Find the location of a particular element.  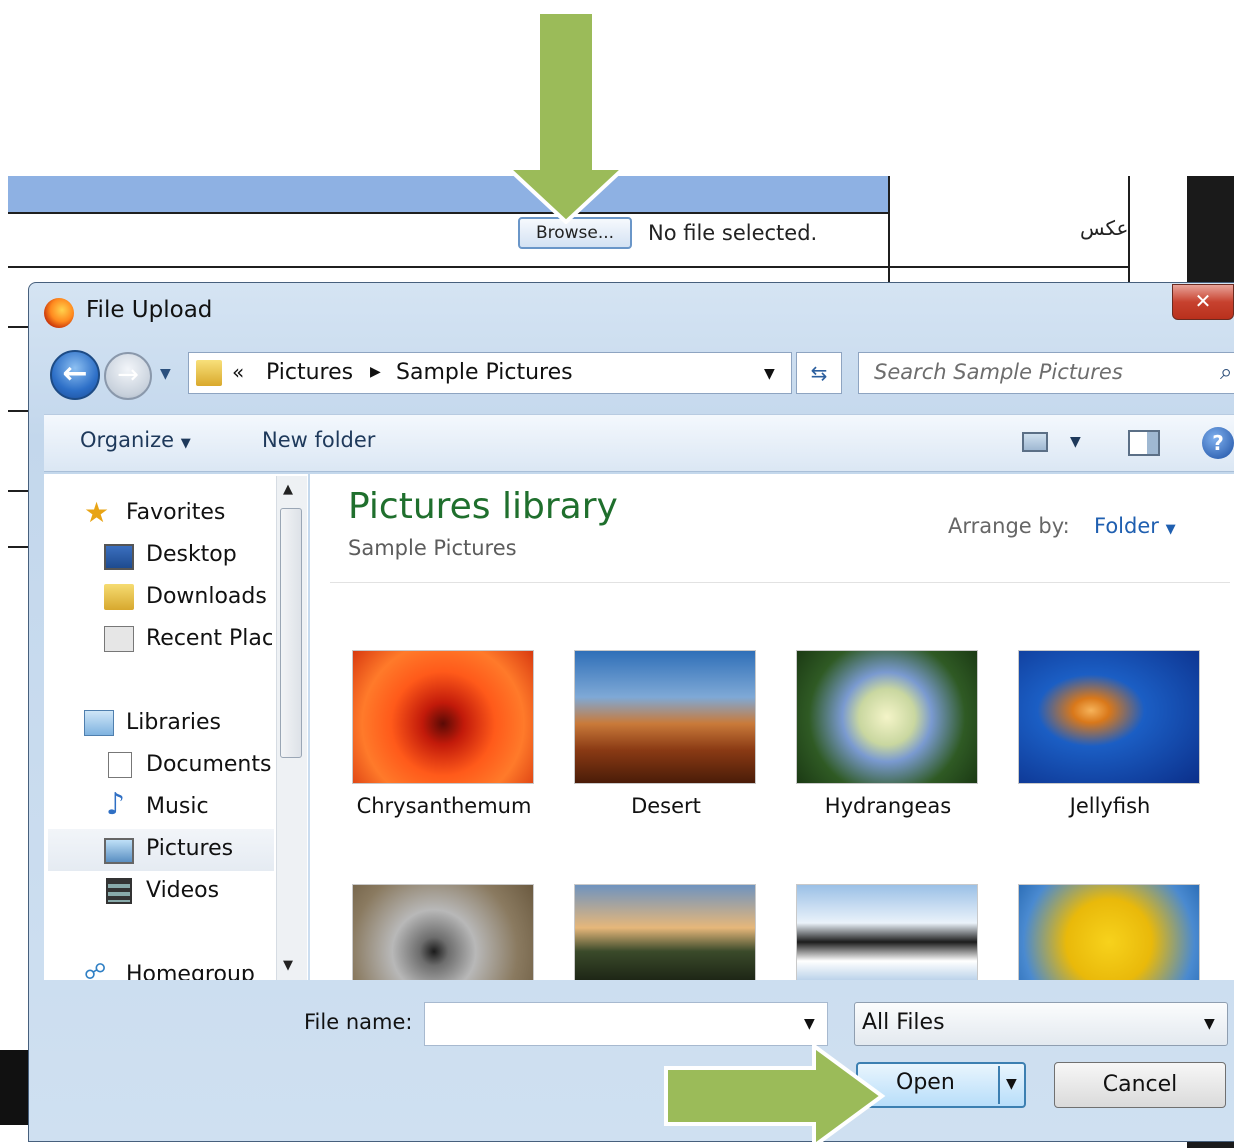

desktop-icon is located at coordinates (119, 557).